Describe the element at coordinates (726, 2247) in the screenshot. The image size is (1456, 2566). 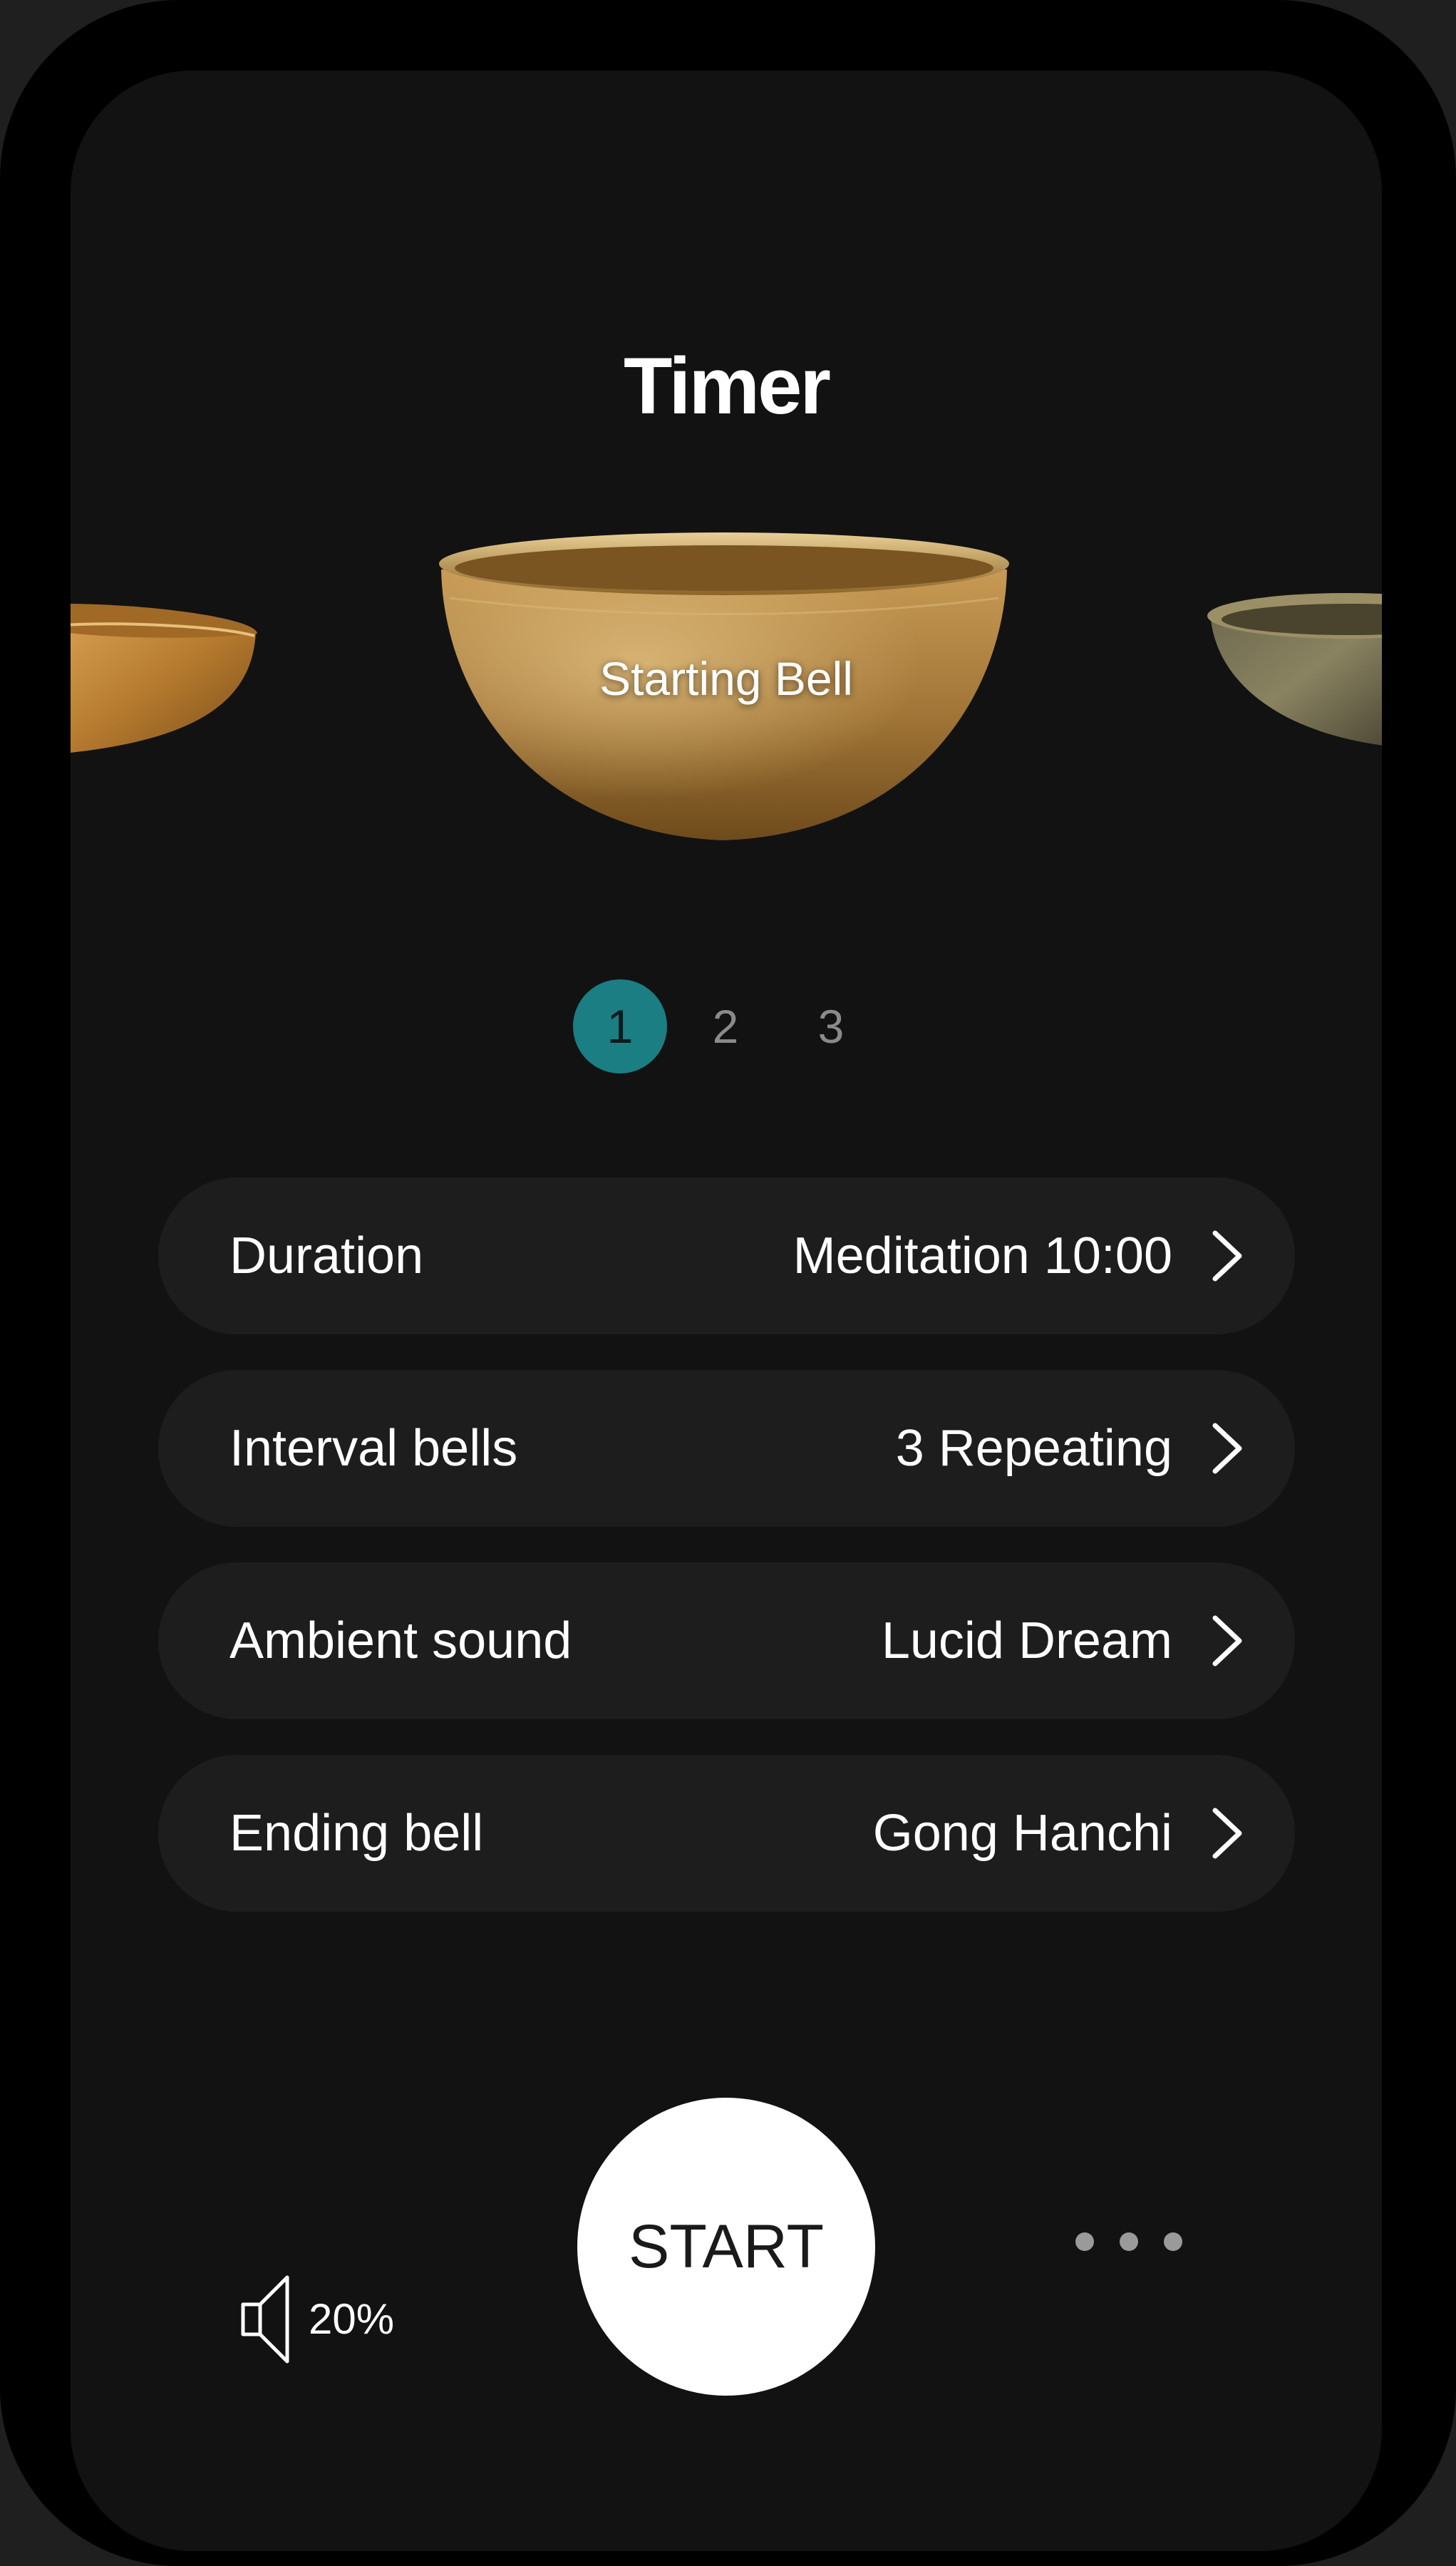
I see `start-button: START` at that location.